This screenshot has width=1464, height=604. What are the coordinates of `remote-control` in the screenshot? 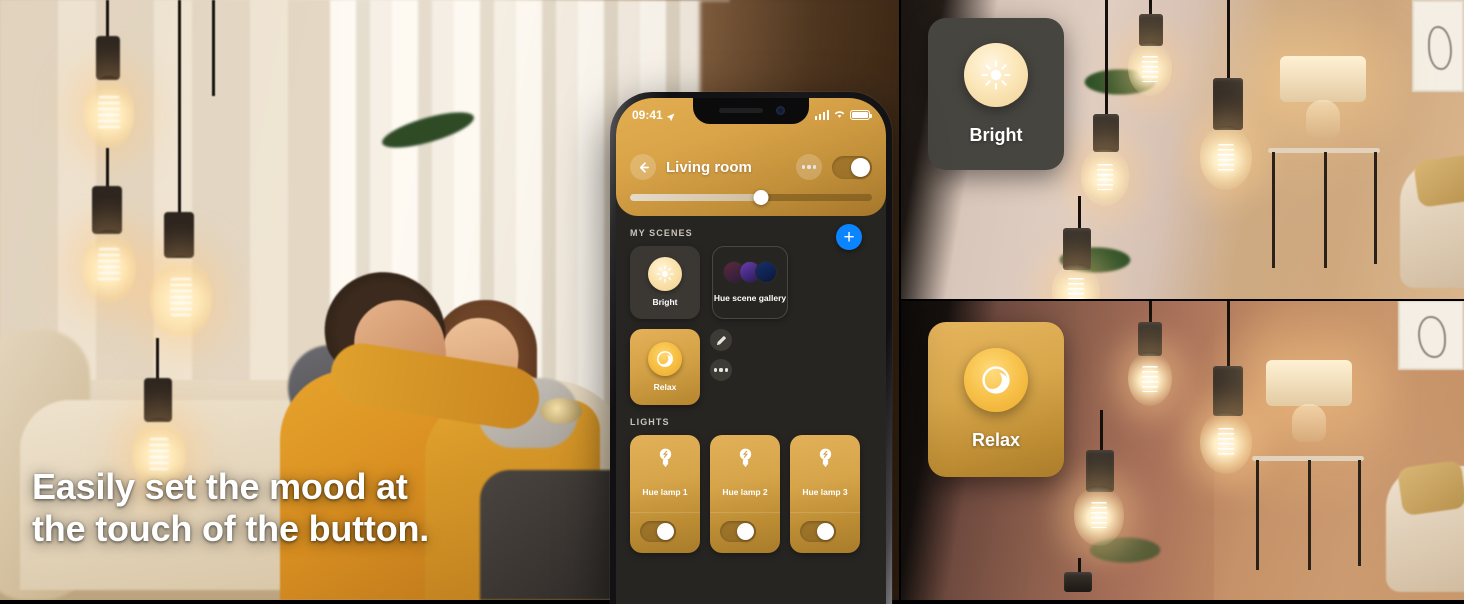 It's located at (561, 411).